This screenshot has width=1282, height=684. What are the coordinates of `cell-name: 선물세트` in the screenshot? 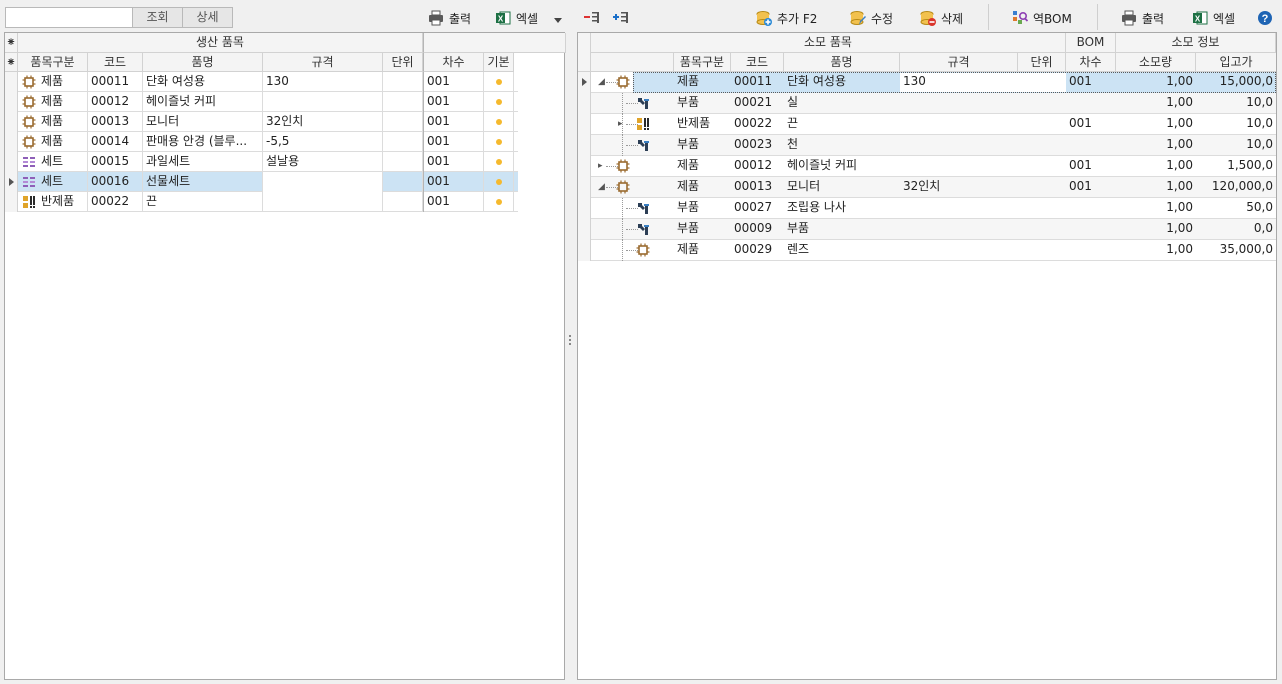 It's located at (203, 182).